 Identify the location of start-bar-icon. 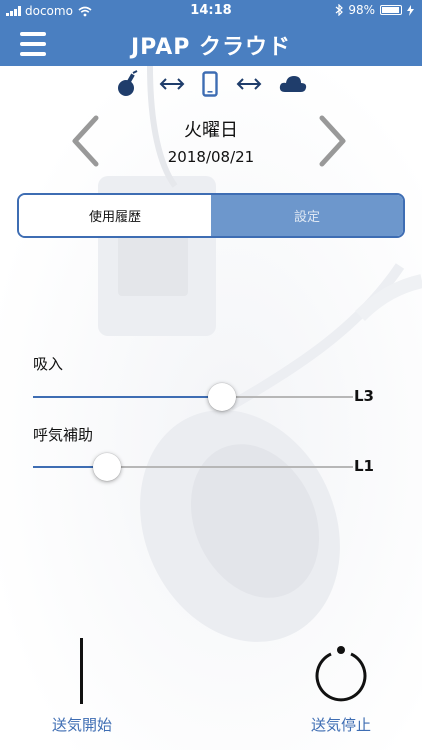
(81, 671).